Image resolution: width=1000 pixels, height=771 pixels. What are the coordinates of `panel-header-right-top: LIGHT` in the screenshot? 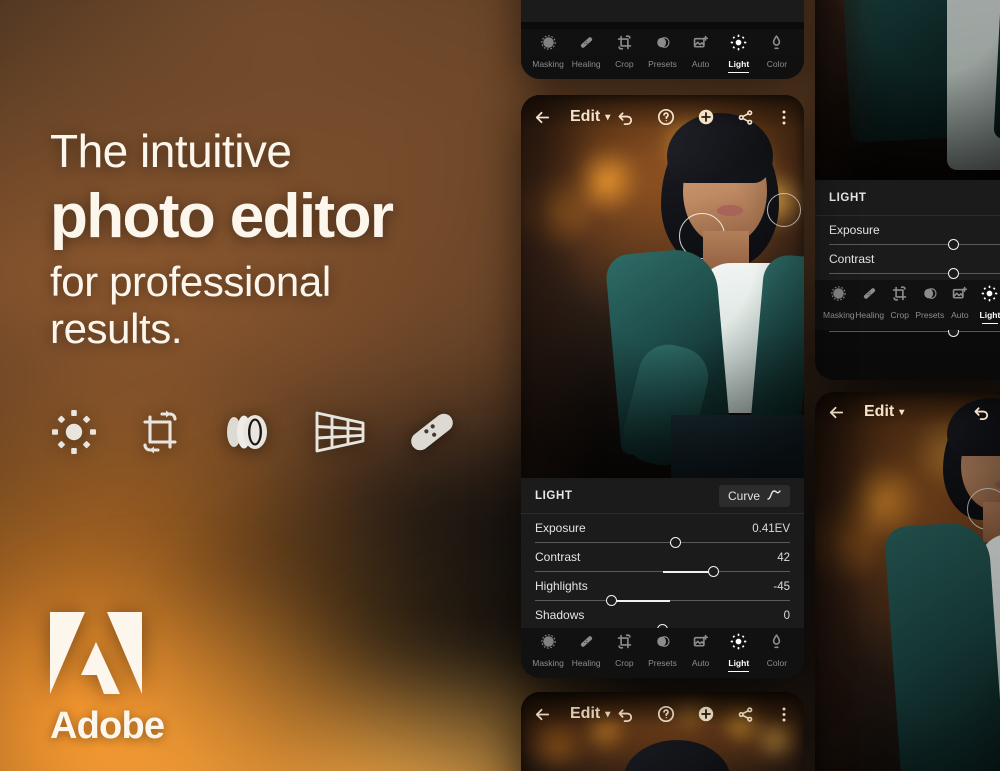 It's located at (907, 198).